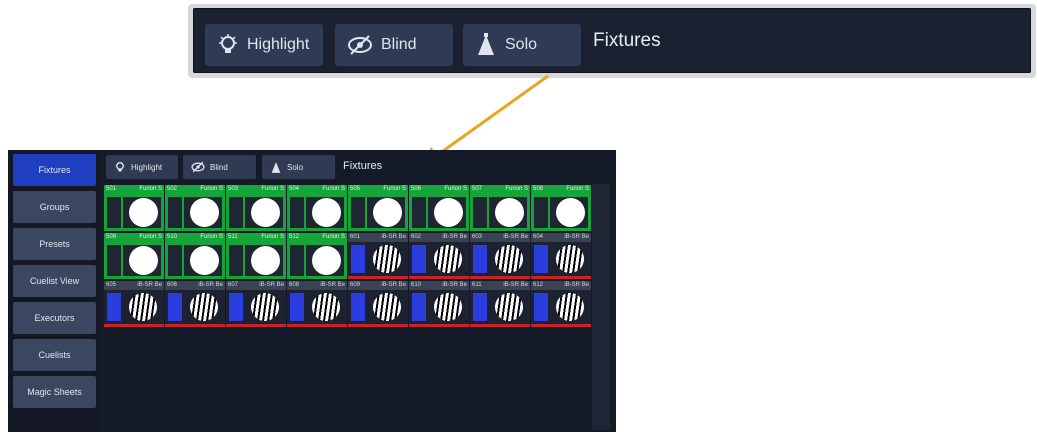  What do you see at coordinates (233, 237) in the screenshot?
I see `fixture-number: 511` at bounding box center [233, 237].